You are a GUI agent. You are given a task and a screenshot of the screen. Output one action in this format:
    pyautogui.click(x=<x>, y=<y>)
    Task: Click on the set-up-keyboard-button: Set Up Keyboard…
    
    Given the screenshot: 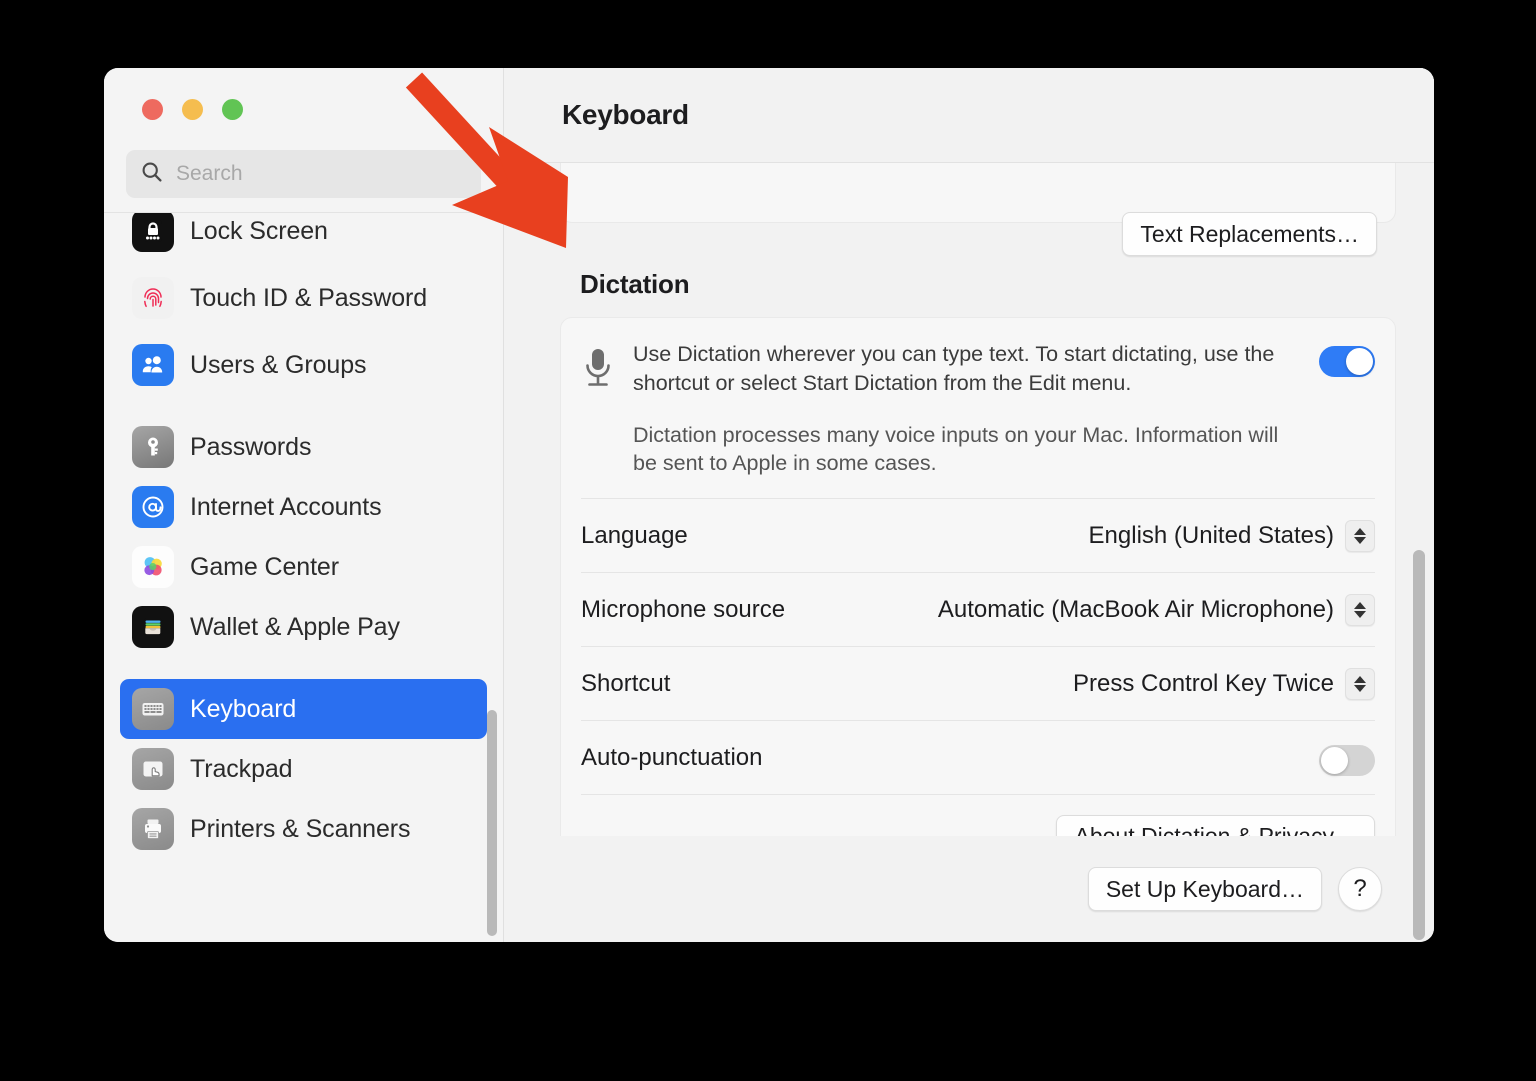 What is the action you would take?
    pyautogui.click(x=1204, y=889)
    